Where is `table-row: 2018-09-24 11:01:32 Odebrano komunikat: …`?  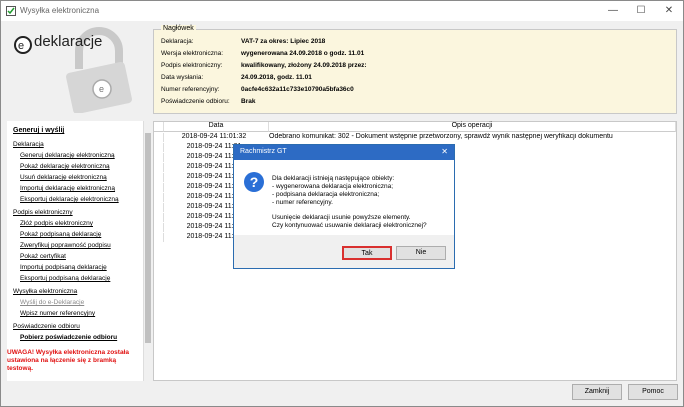 table-row: 2018-09-24 11:01:32 Odebrano komunikat: … is located at coordinates (415, 137).